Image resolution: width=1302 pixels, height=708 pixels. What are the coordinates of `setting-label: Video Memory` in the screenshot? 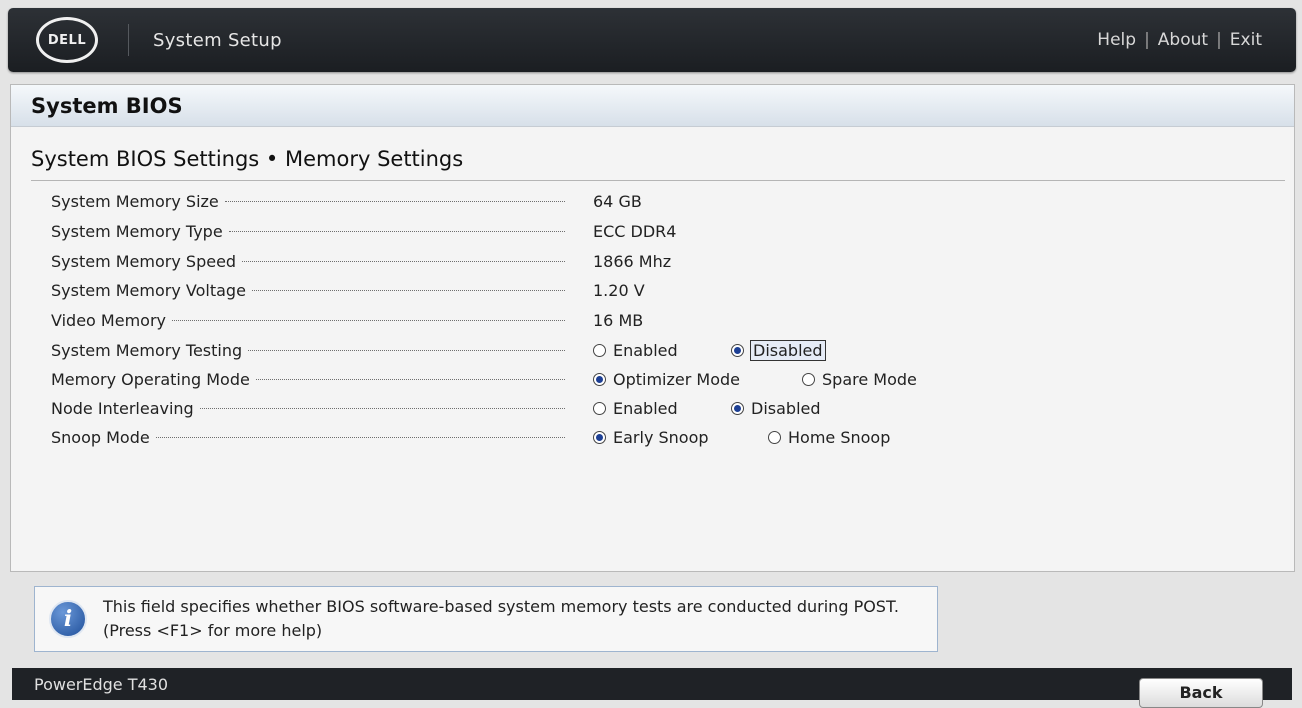 It's located at (108, 320).